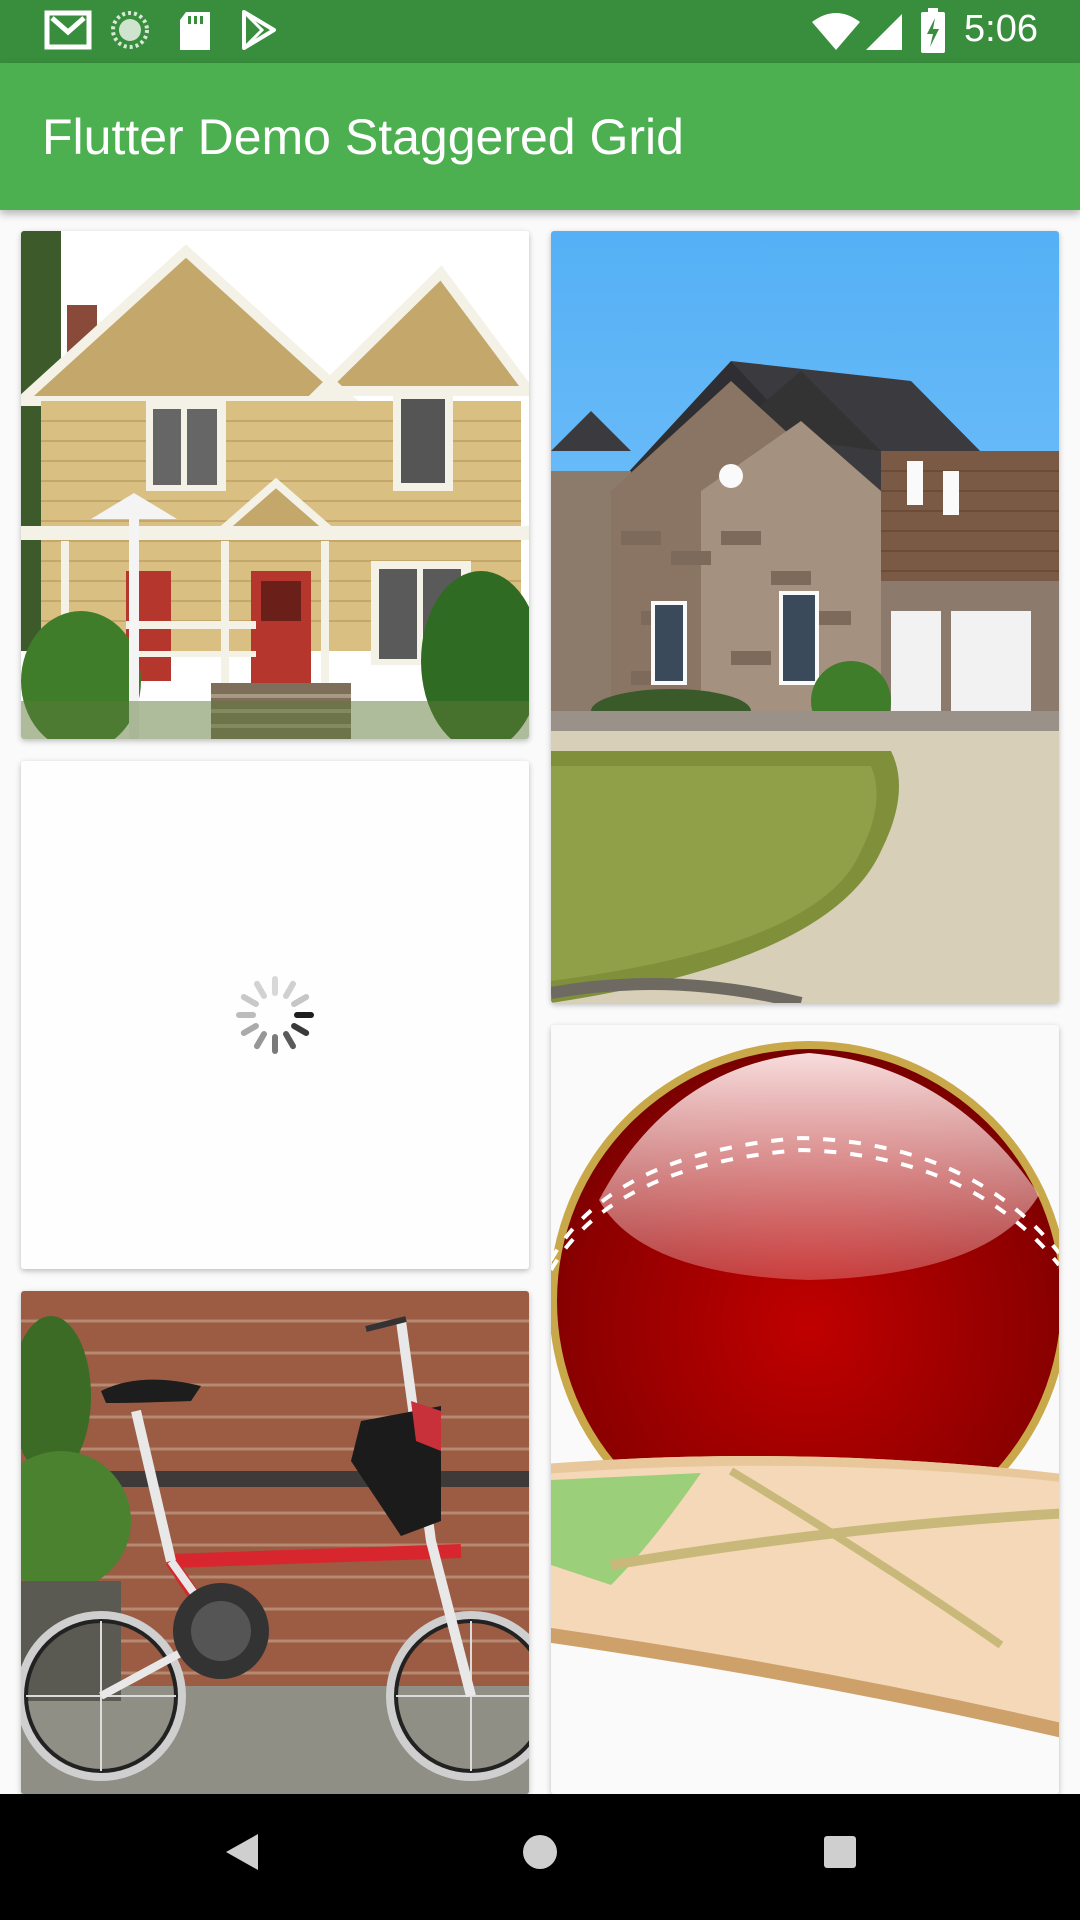 The width and height of the screenshot is (1080, 1920). What do you see at coordinates (275, 1542) in the screenshot?
I see `red-bicycle-image` at bounding box center [275, 1542].